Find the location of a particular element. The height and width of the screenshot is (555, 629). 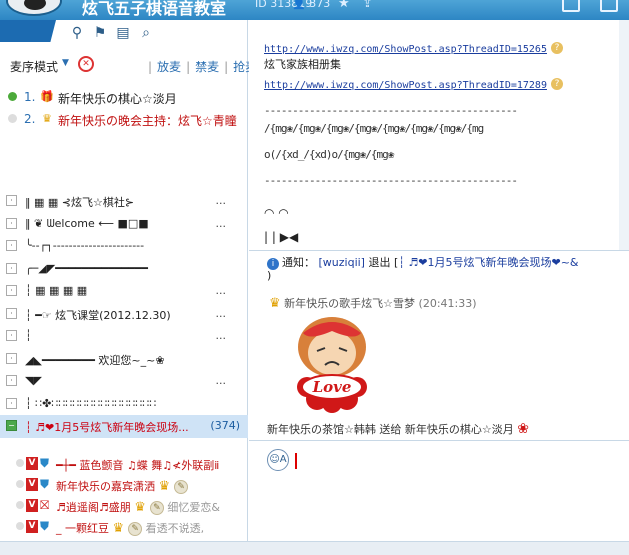

room-item: · ◢◣━━━━━━━━ 欢迎您~_~❀ is located at coordinates (124, 359).